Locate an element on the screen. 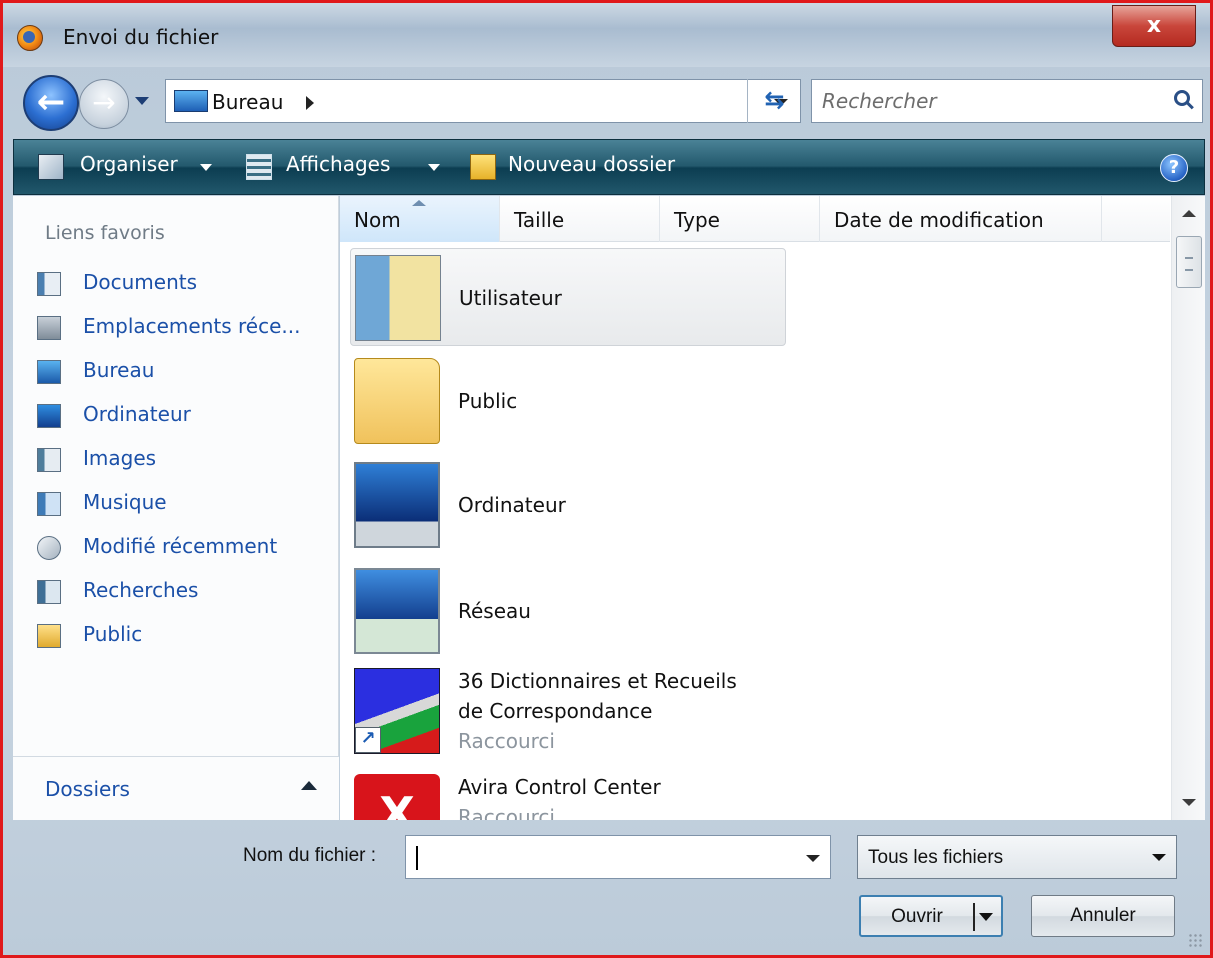 The image size is (1213, 958). views-icon is located at coordinates (259, 167).